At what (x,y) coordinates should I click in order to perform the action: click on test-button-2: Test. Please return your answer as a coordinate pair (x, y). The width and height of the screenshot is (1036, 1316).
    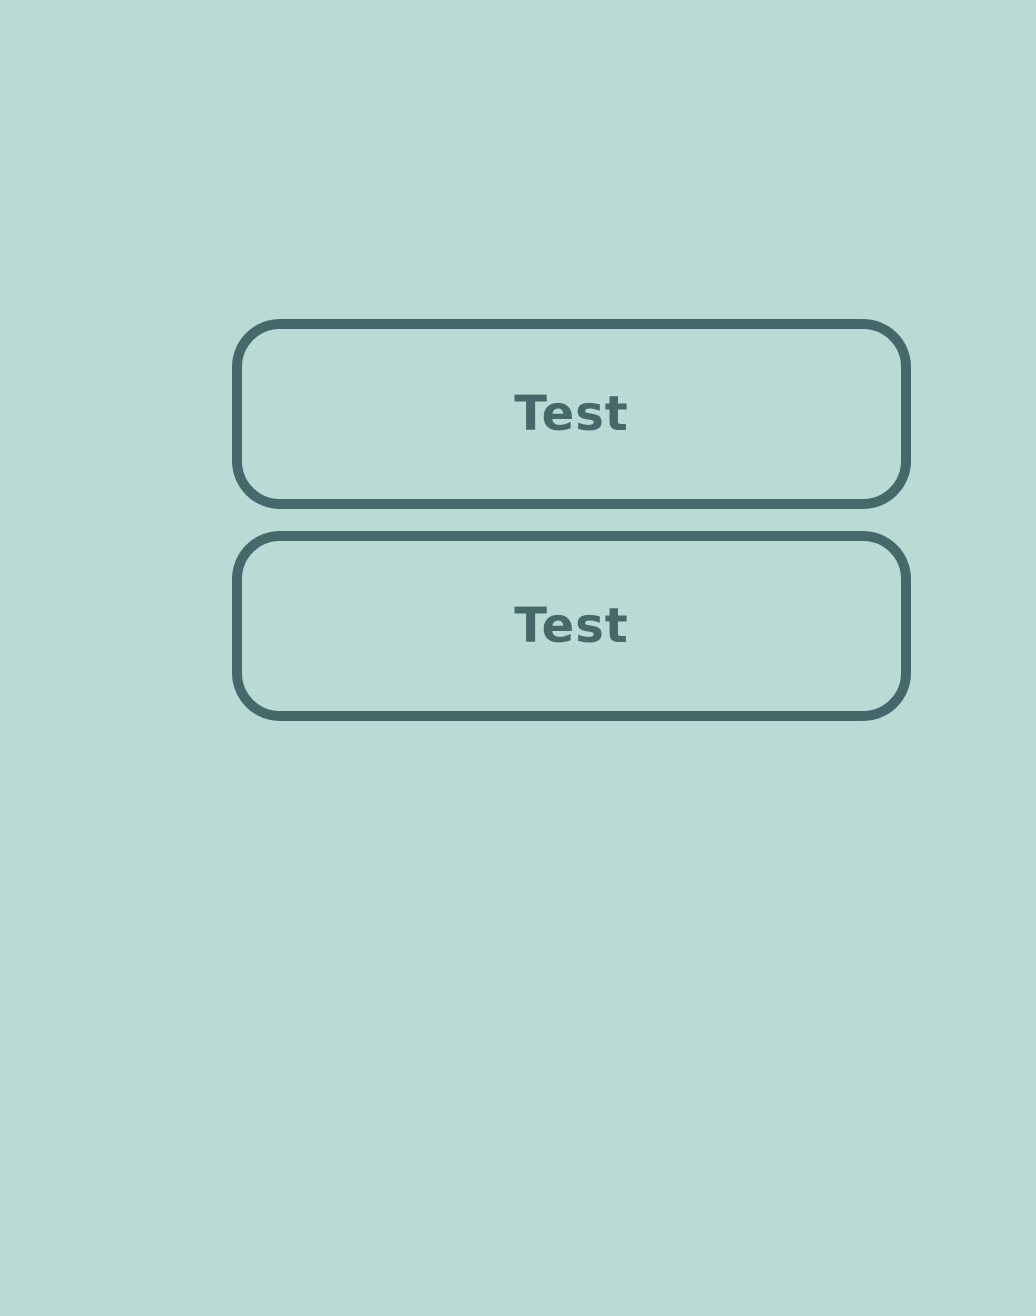
    Looking at the image, I should click on (571, 626).